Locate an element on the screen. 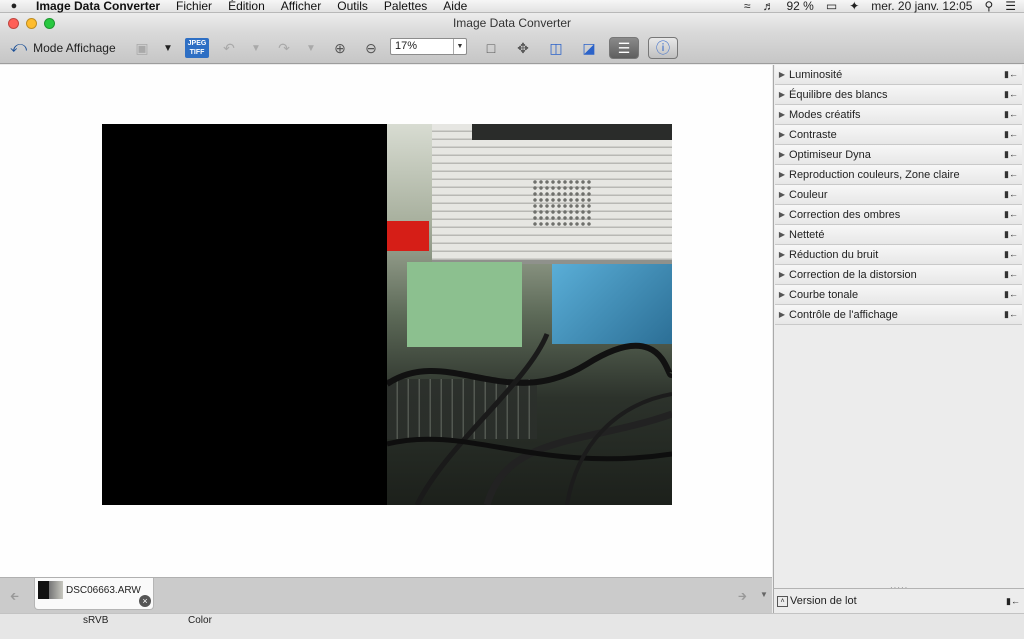  minimize-window-button is located at coordinates (31, 23).